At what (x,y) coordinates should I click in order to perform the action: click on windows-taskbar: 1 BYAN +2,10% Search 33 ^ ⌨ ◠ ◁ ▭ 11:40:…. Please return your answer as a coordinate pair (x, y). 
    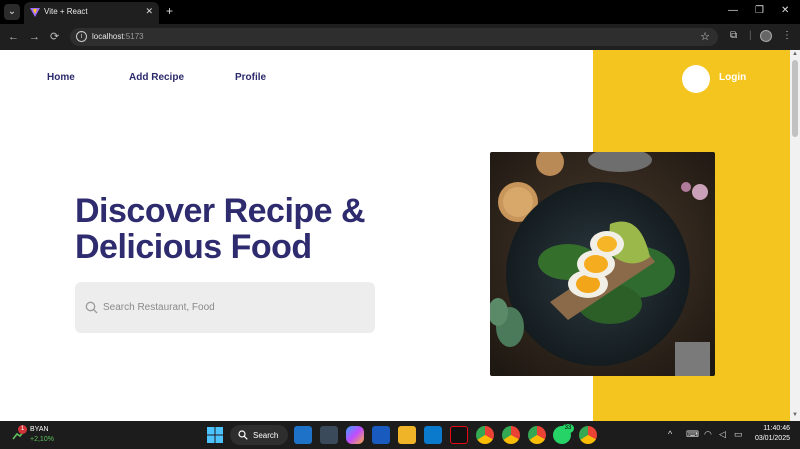
    Looking at the image, I should click on (400, 435).